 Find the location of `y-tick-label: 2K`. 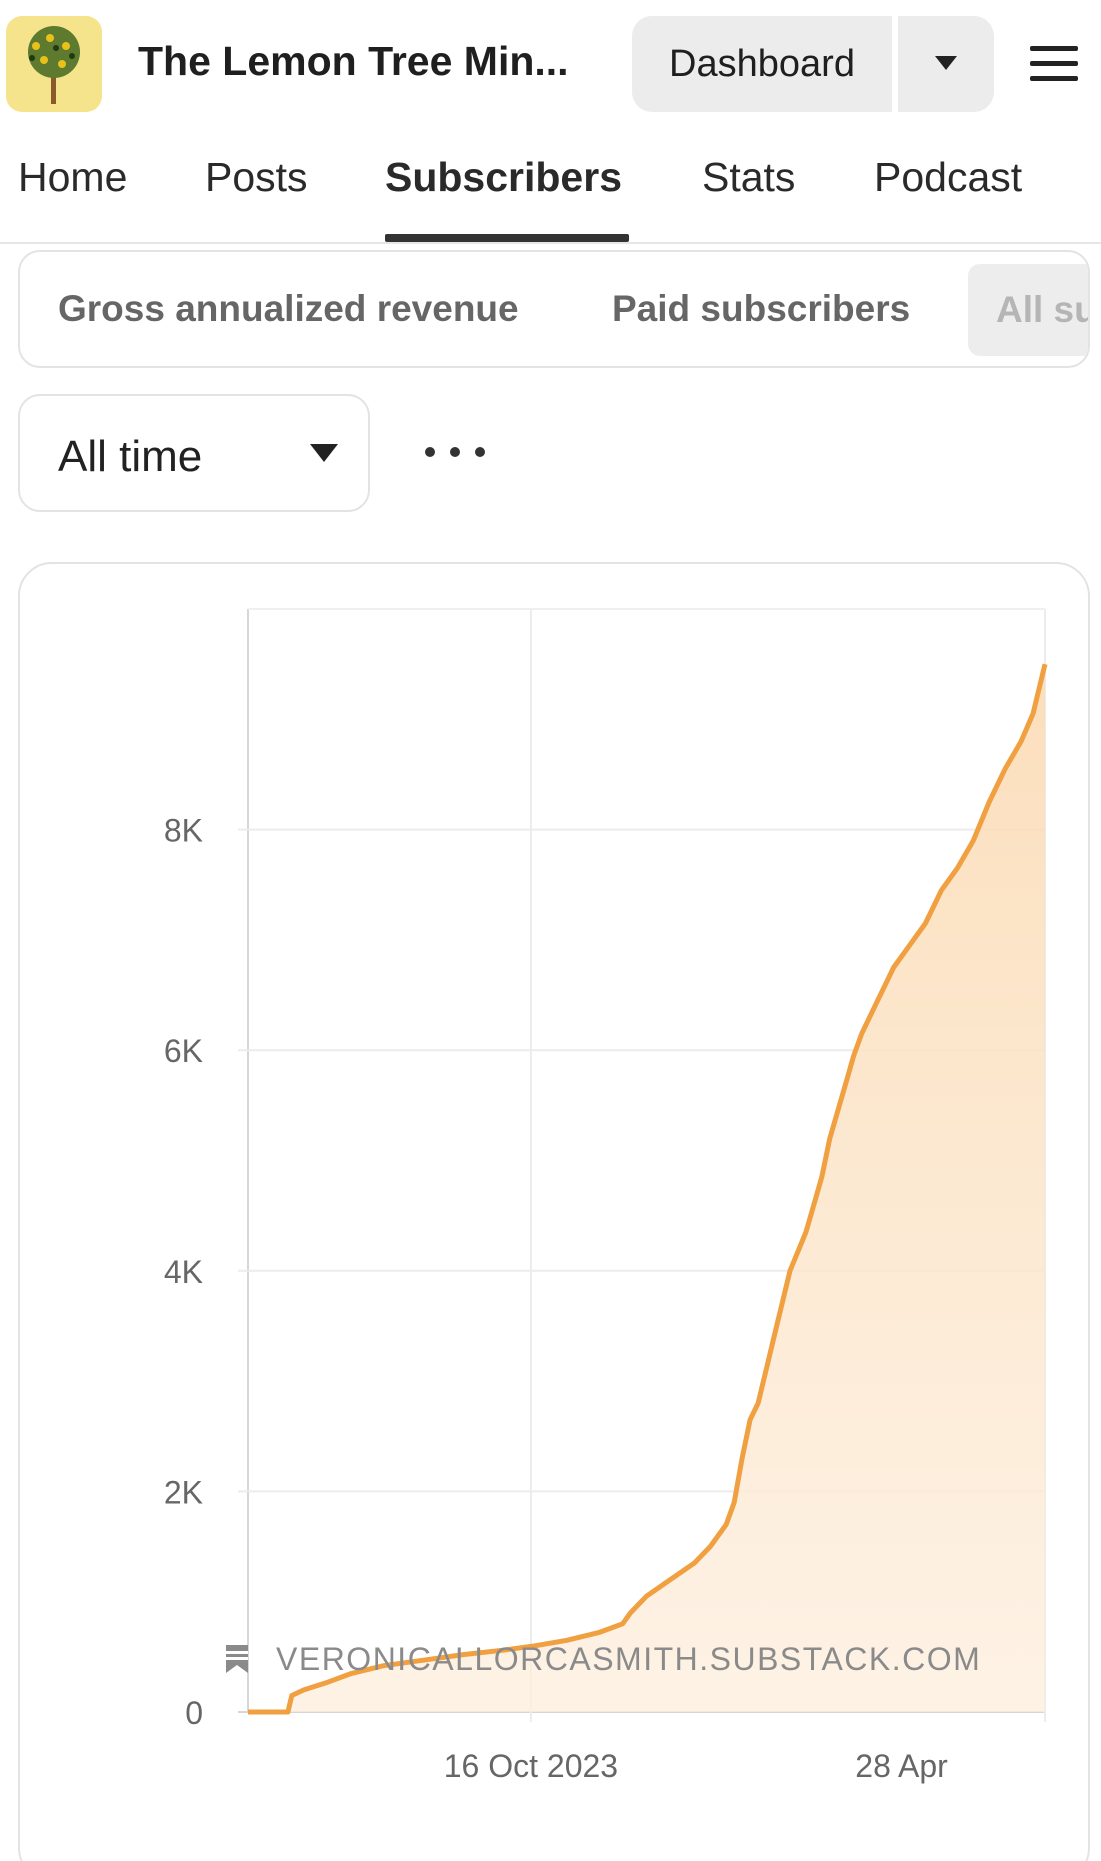

y-tick-label: 2K is located at coordinates (183, 1492).